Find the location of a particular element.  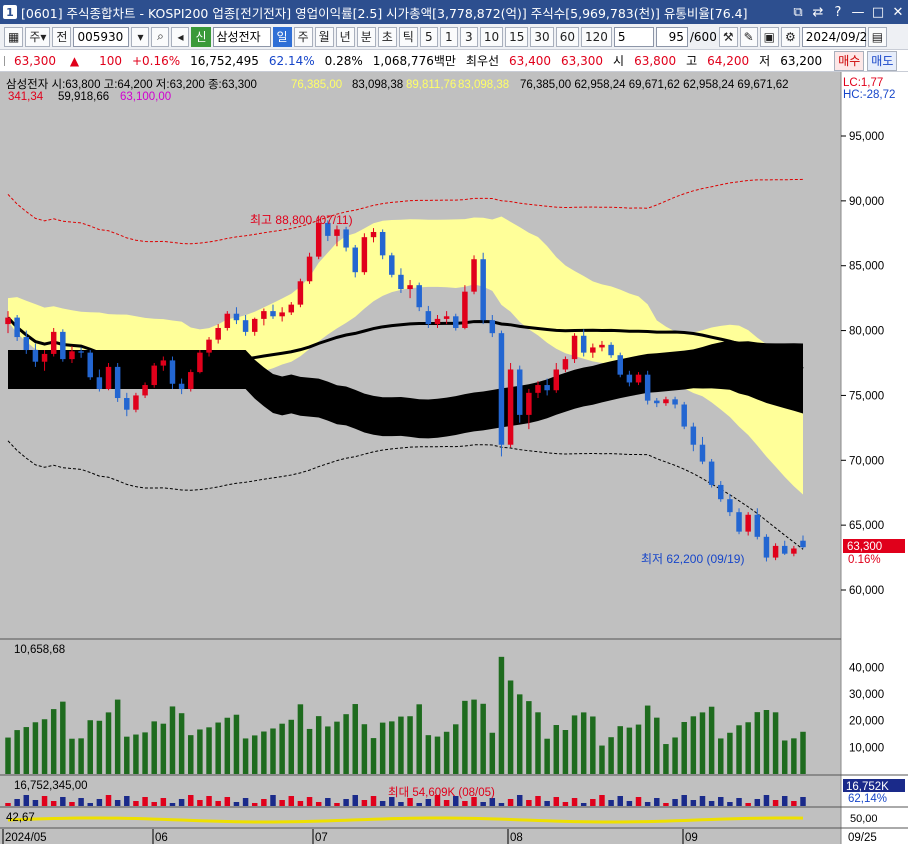

date-end-label: 09/25 is located at coordinates (862, 838).